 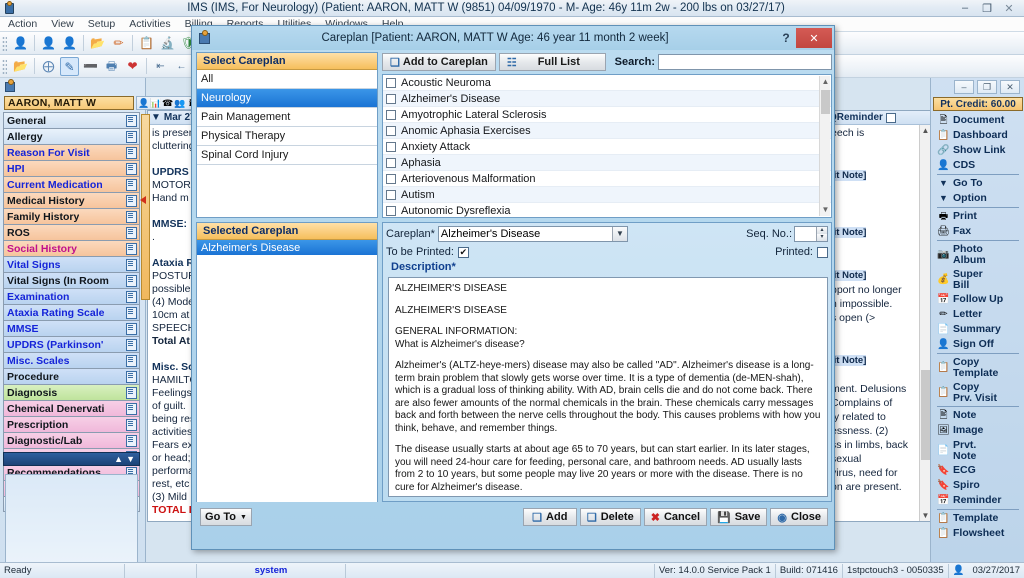 What do you see at coordinates (71, 344) in the screenshot?
I see `sidebar-item-updrs-parkinson: UPDRS (Parkinson'` at bounding box center [71, 344].